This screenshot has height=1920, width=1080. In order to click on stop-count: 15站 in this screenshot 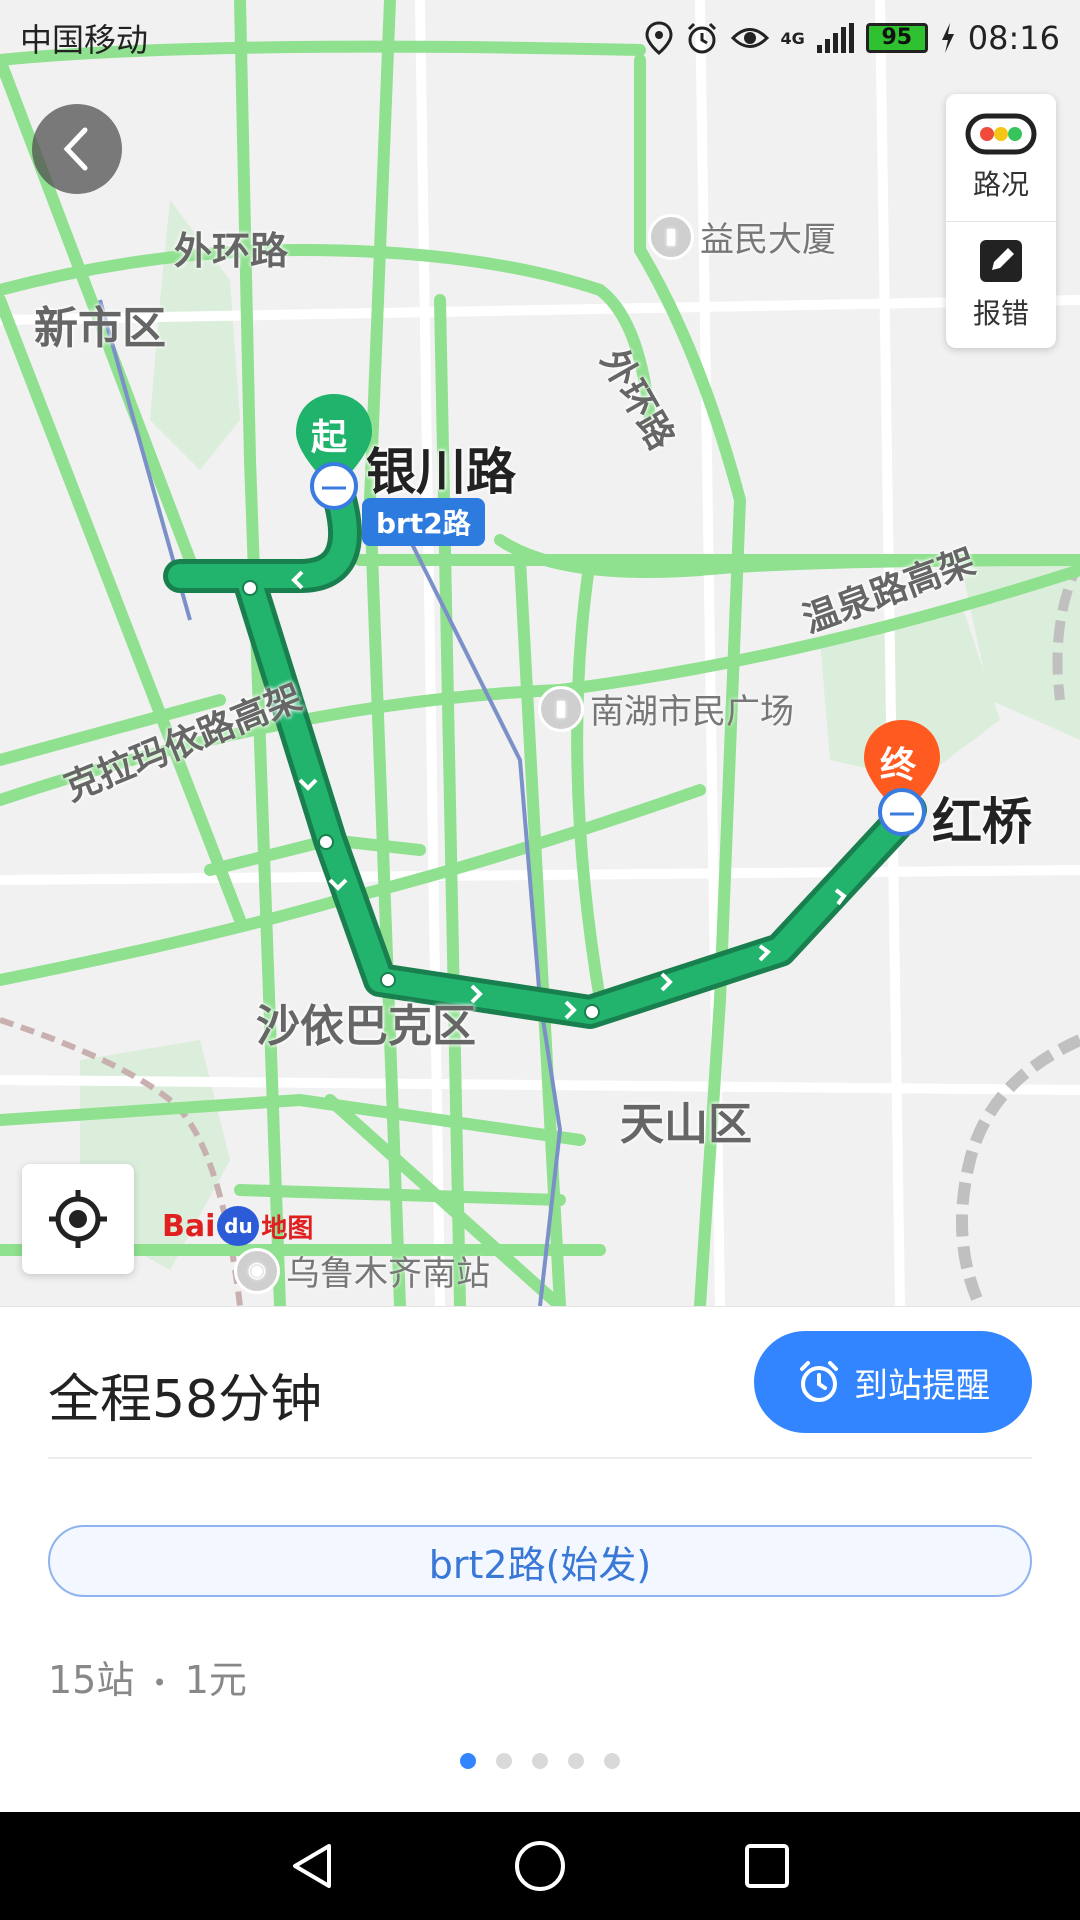, I will do `click(91, 1680)`.